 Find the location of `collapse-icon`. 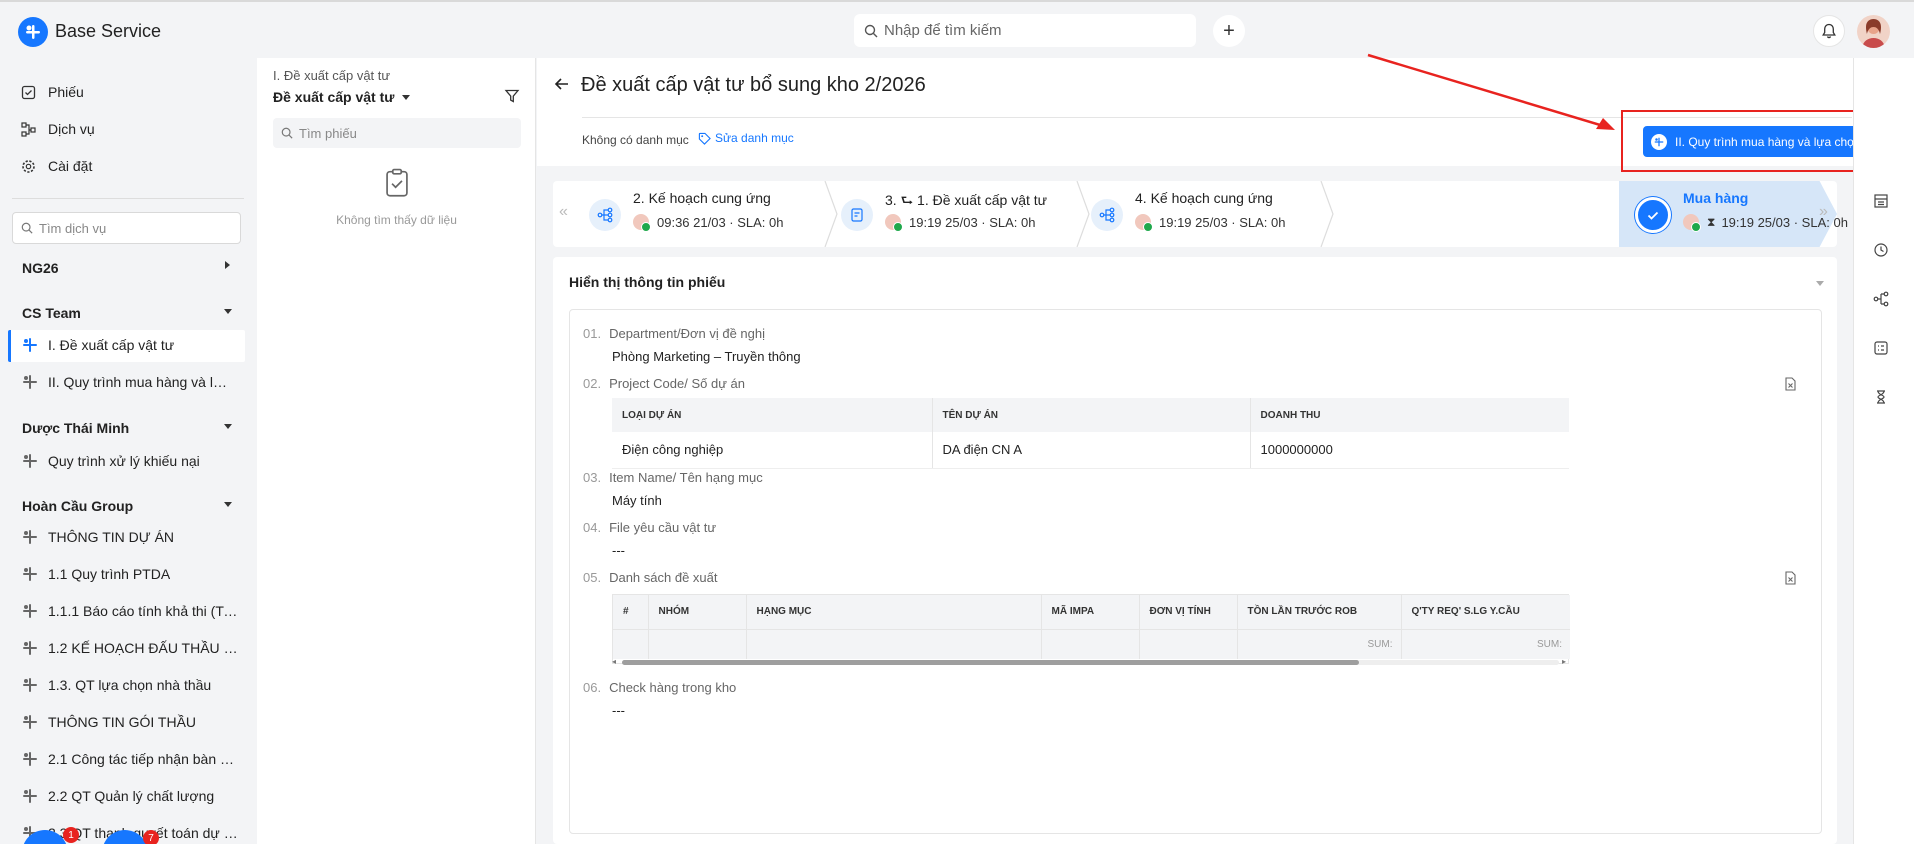

collapse-icon is located at coordinates (1820, 283).